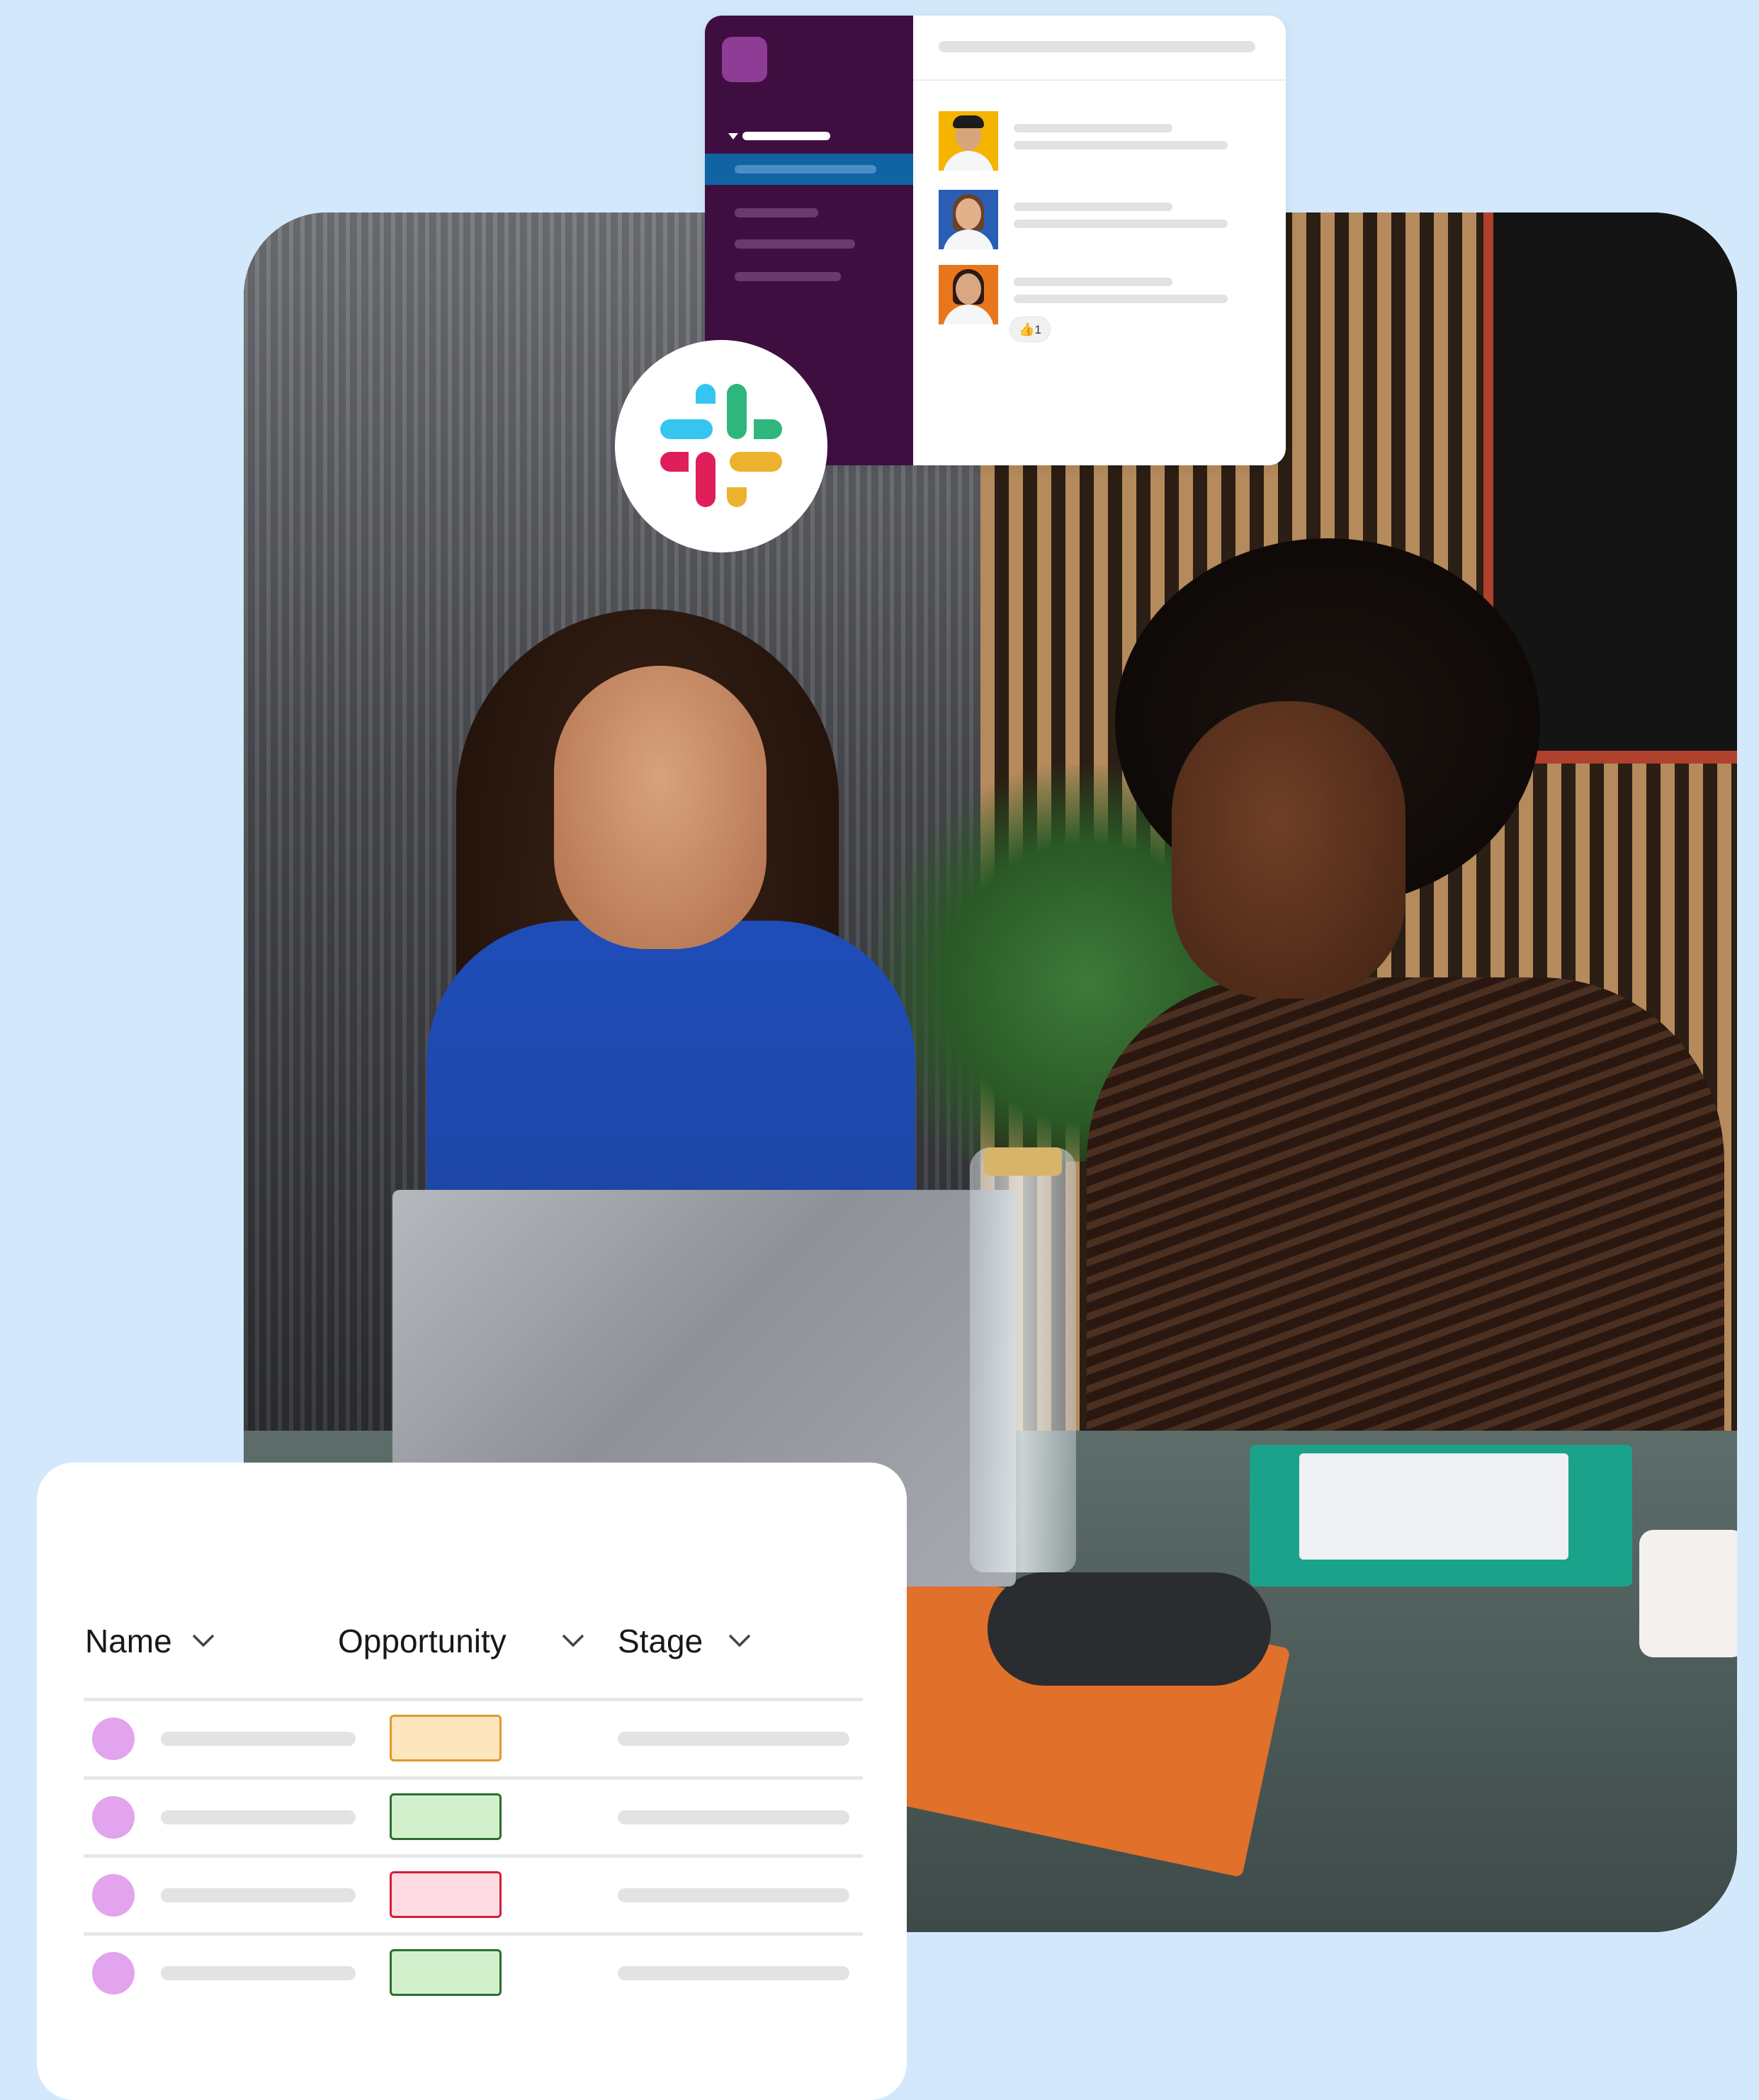  Describe the element at coordinates (968, 121) in the screenshot. I see `avatar-hair` at that location.